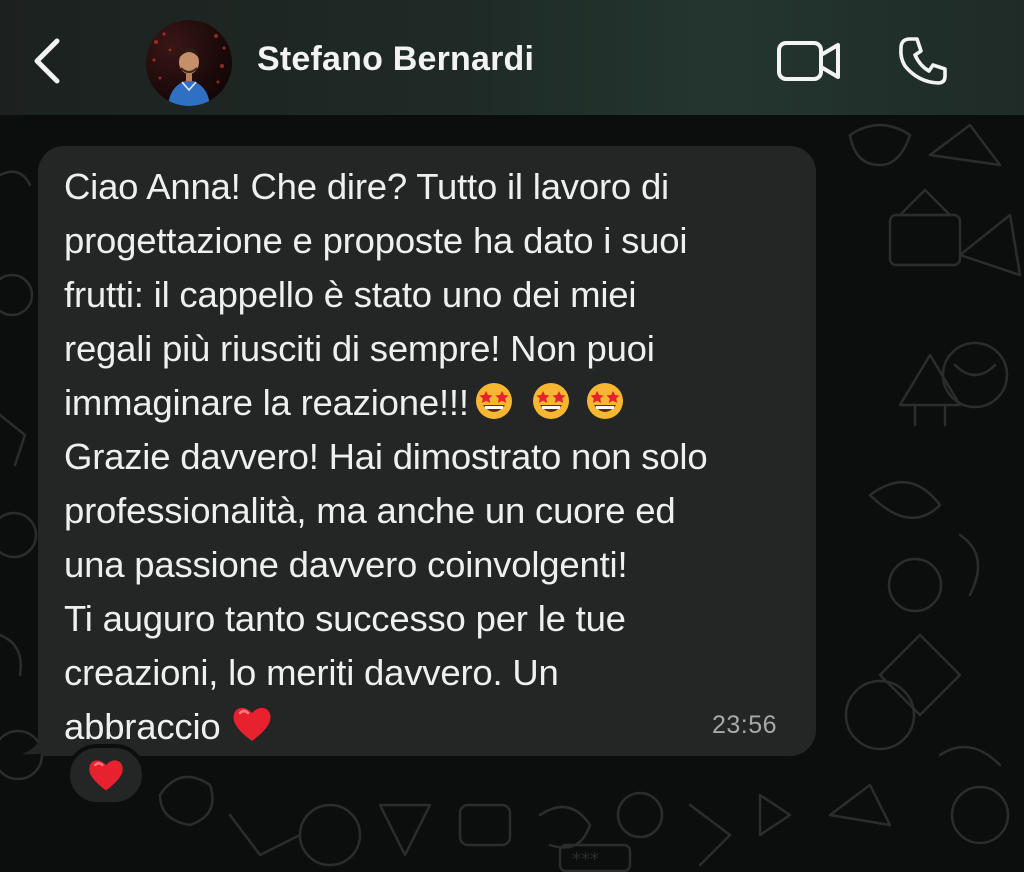 The height and width of the screenshot is (872, 1024). I want to click on voice-call-button, so click(923, 61).